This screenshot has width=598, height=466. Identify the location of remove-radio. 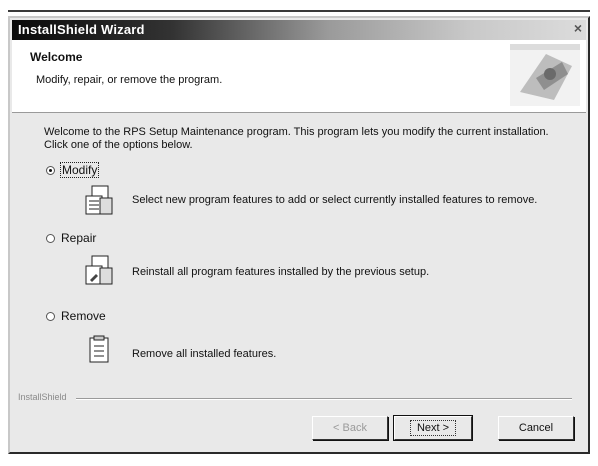
(50, 316).